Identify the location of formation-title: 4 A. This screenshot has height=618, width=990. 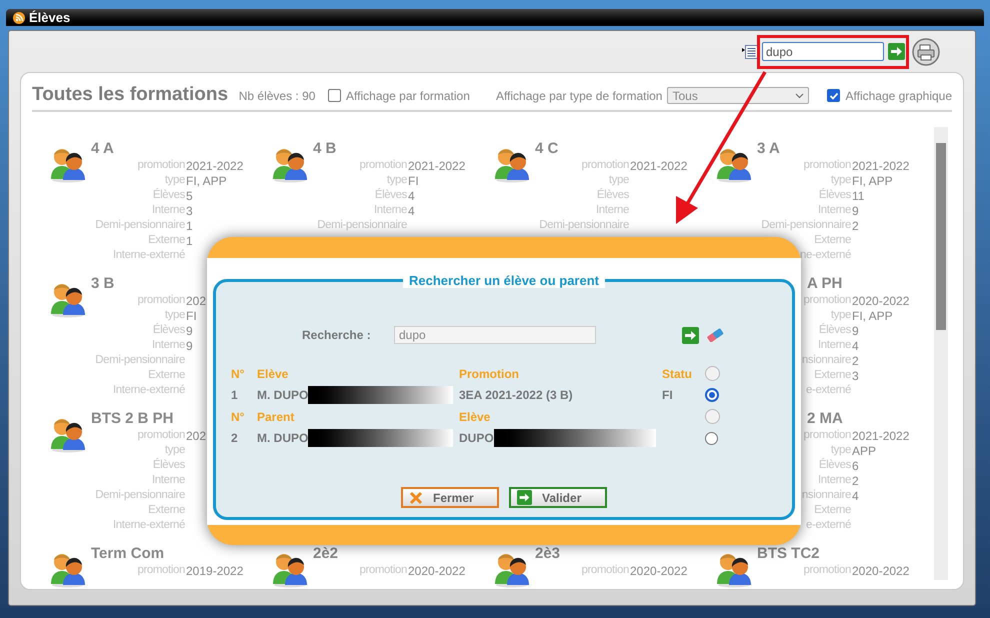
(167, 149).